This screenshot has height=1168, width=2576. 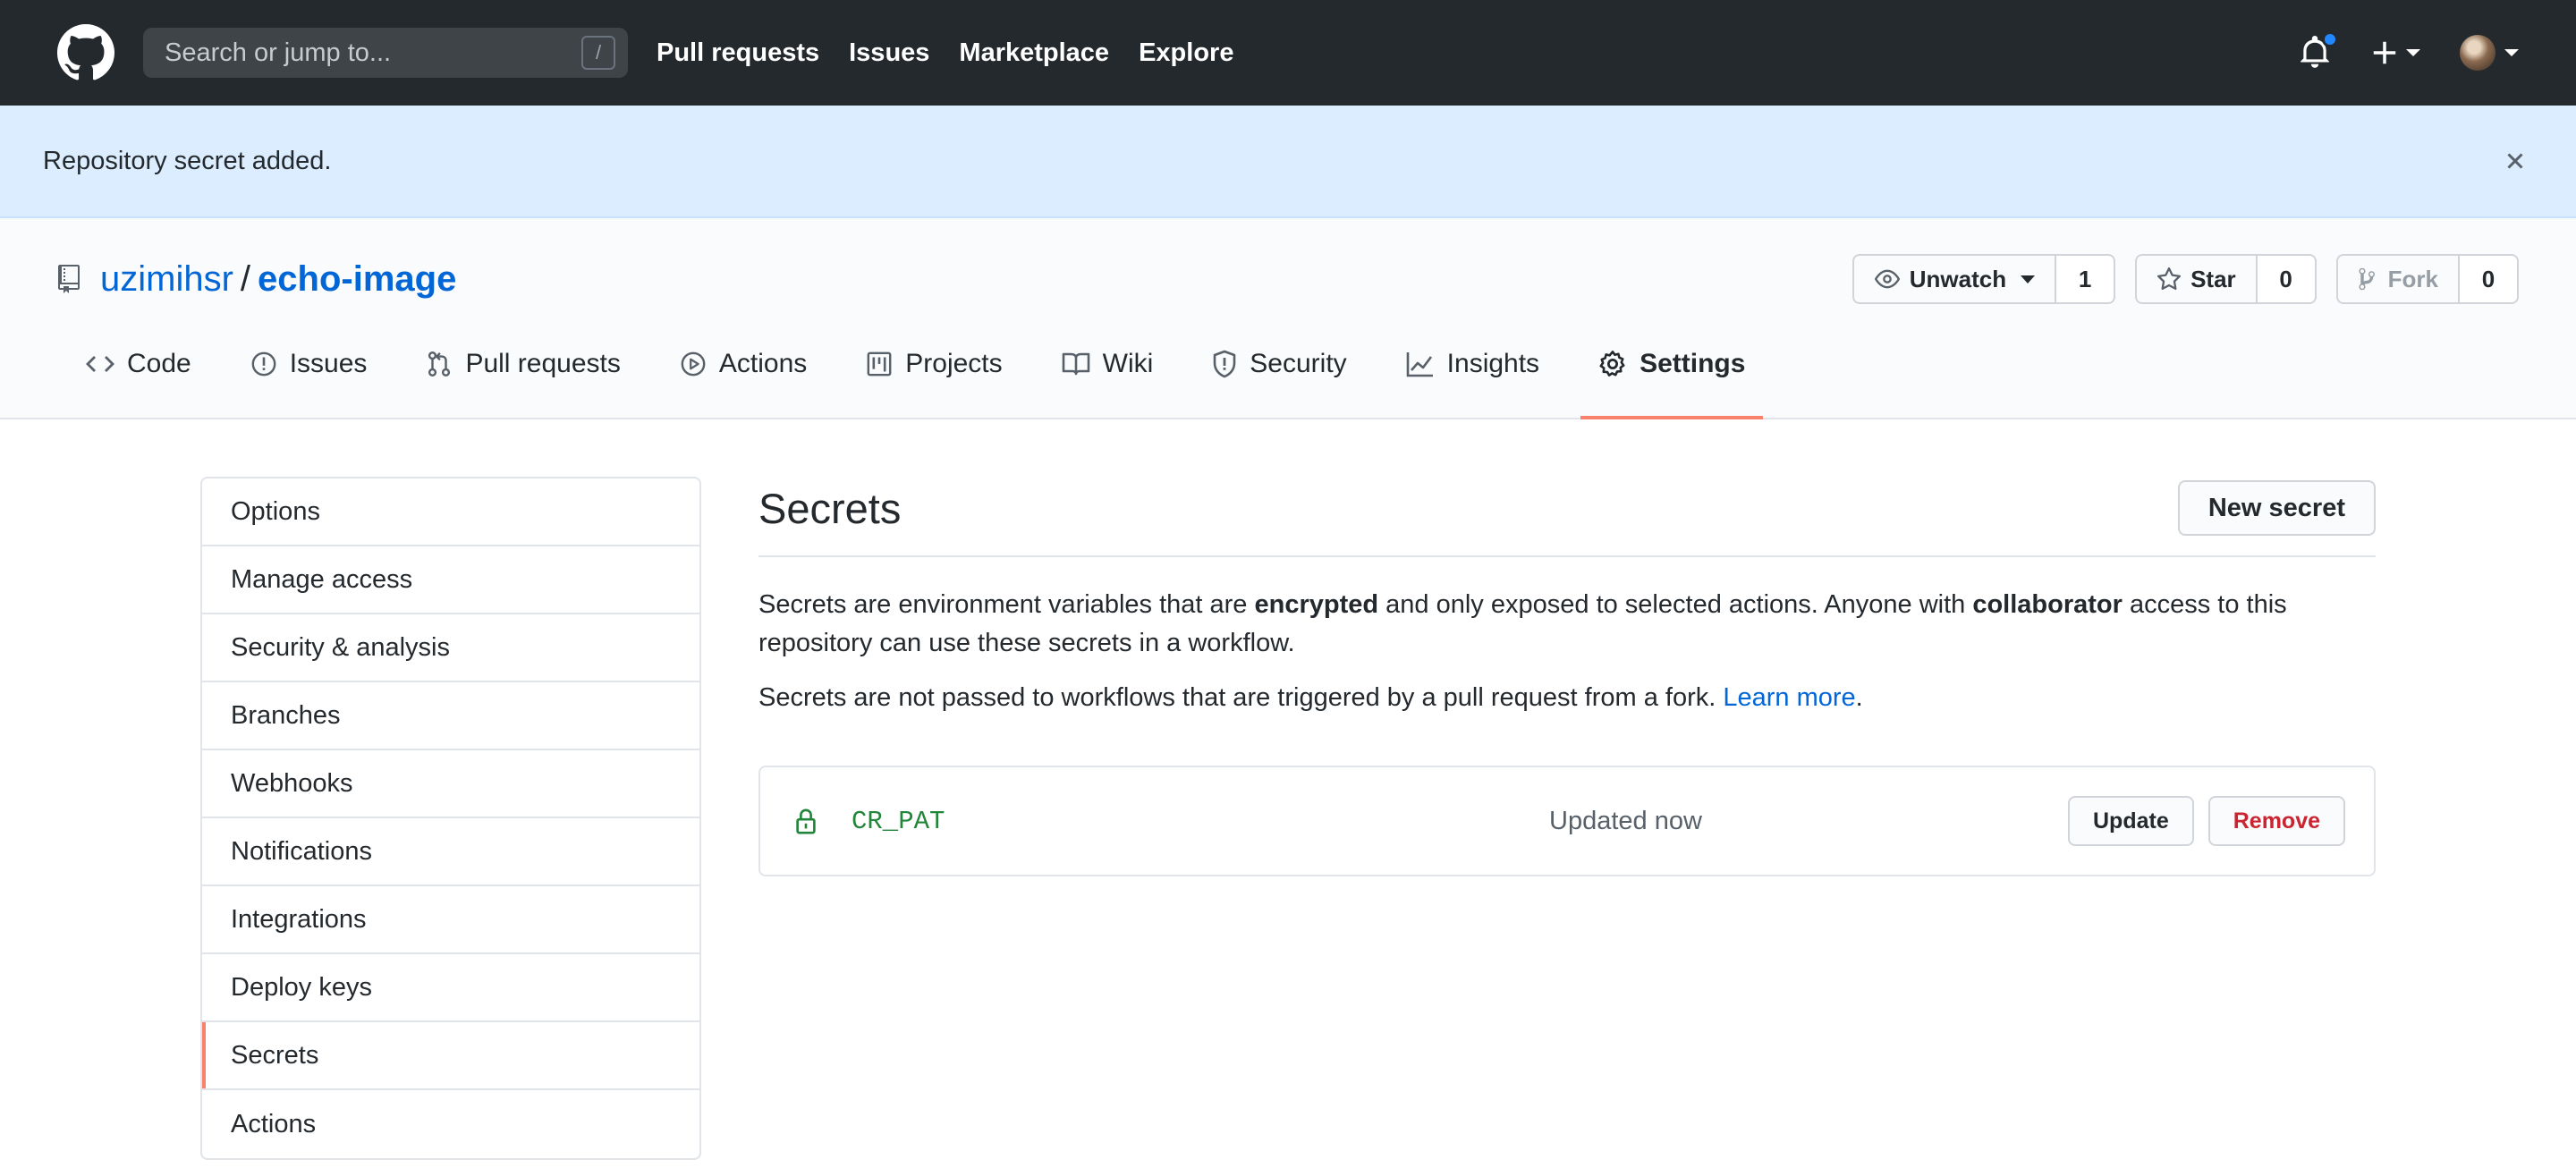 I want to click on description-emphasis: collaborator, so click(x=2047, y=604).